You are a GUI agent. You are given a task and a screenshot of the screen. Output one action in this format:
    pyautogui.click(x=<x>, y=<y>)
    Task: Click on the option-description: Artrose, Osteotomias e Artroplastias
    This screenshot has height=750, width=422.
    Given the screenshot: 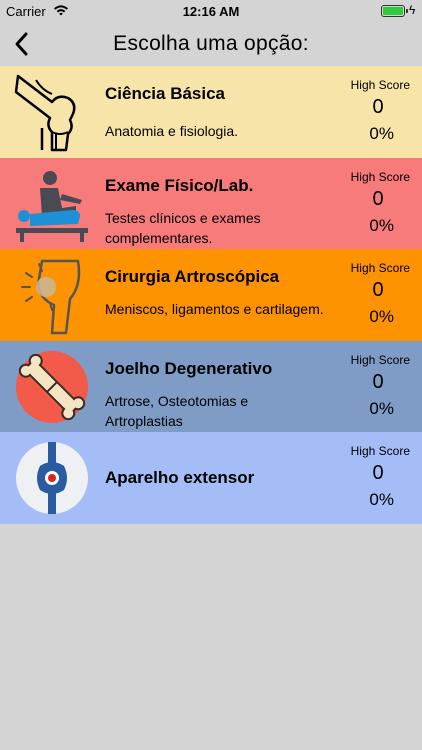 What is the action you would take?
    pyautogui.click(x=177, y=410)
    